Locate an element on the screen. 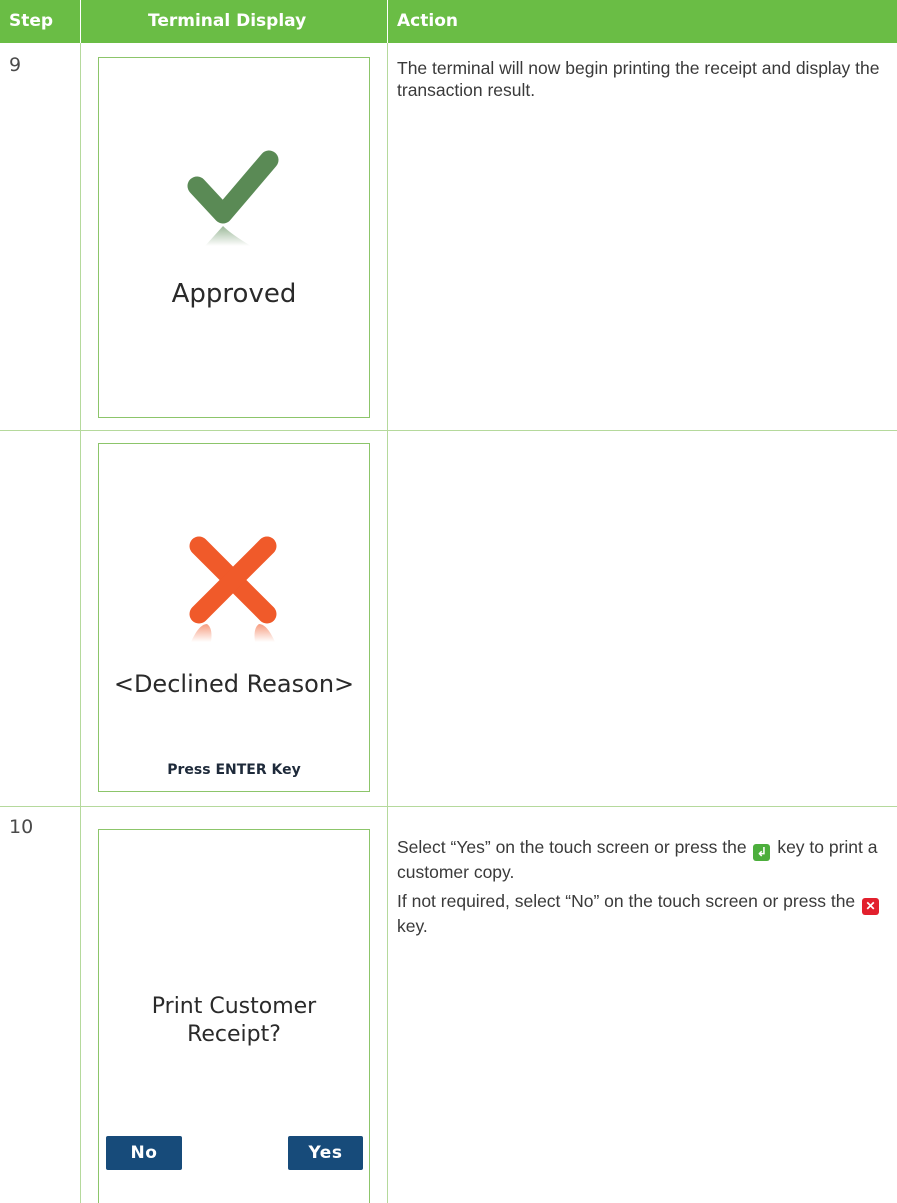  header-action: Action is located at coordinates (427, 21).